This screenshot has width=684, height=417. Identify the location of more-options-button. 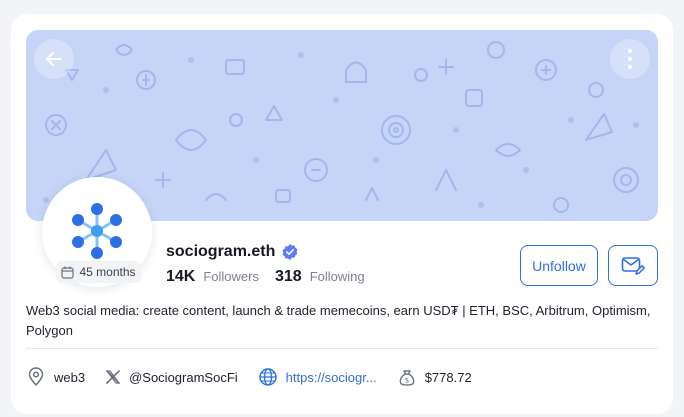
(630, 59).